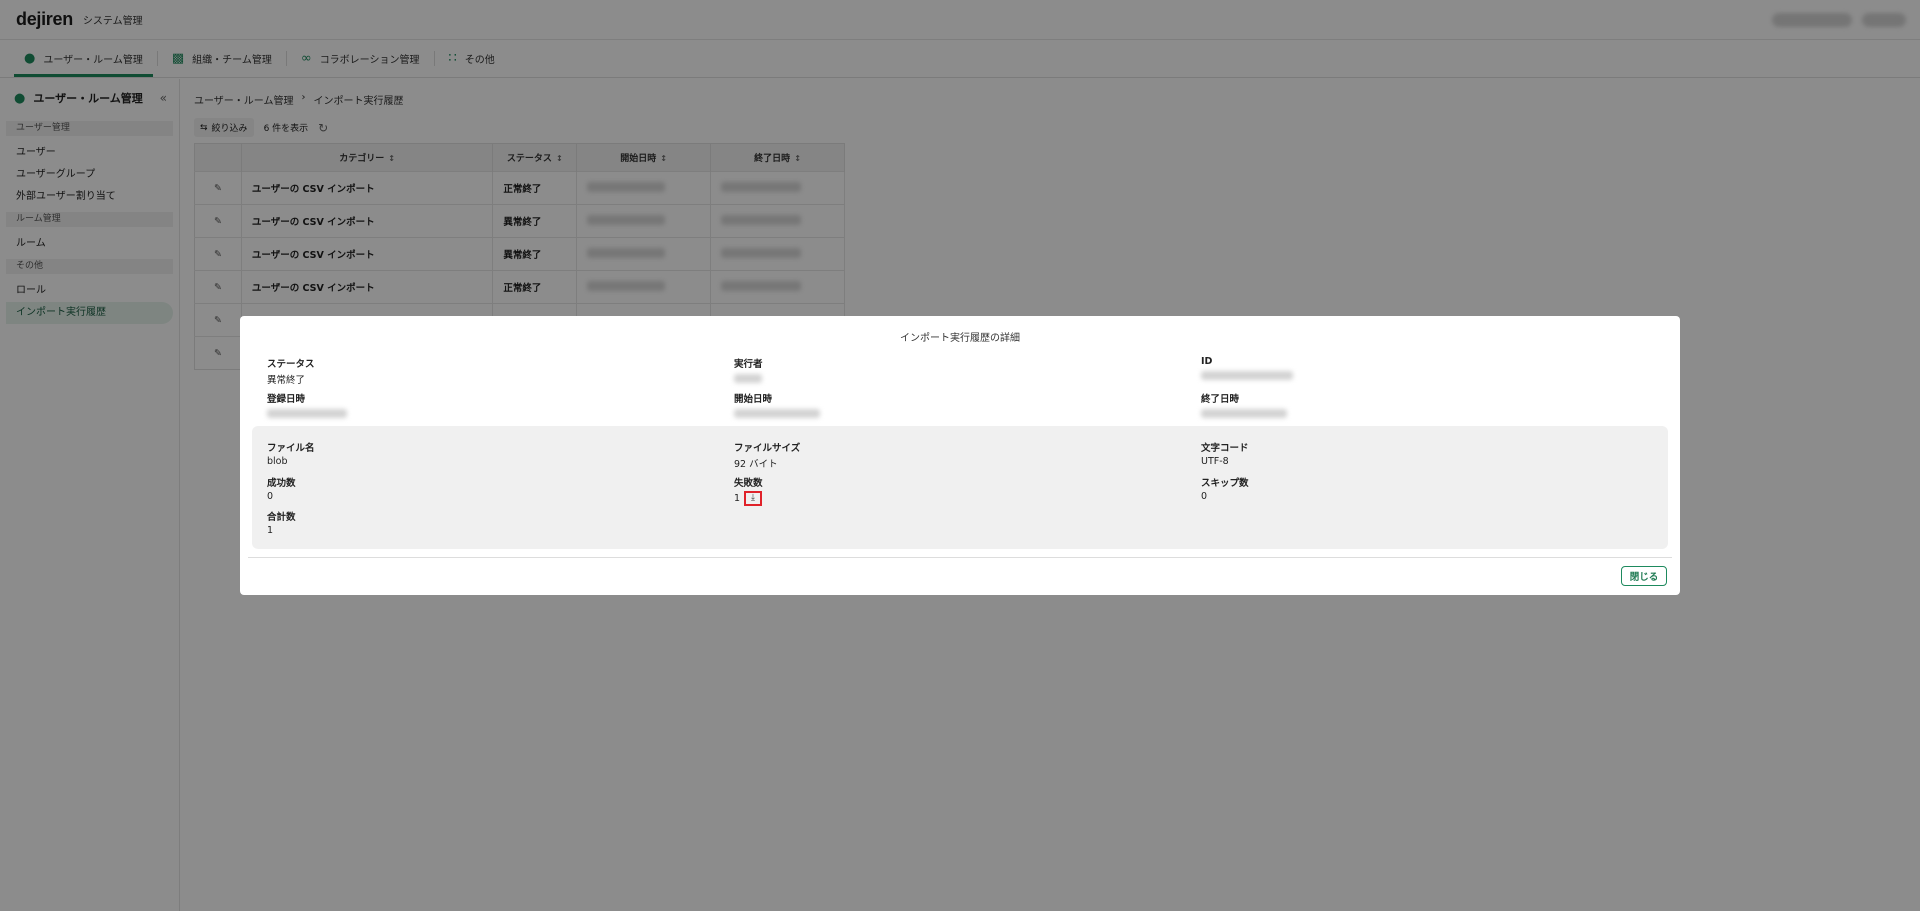  Describe the element at coordinates (281, 483) in the screenshot. I see `success-label: 成功数` at that location.